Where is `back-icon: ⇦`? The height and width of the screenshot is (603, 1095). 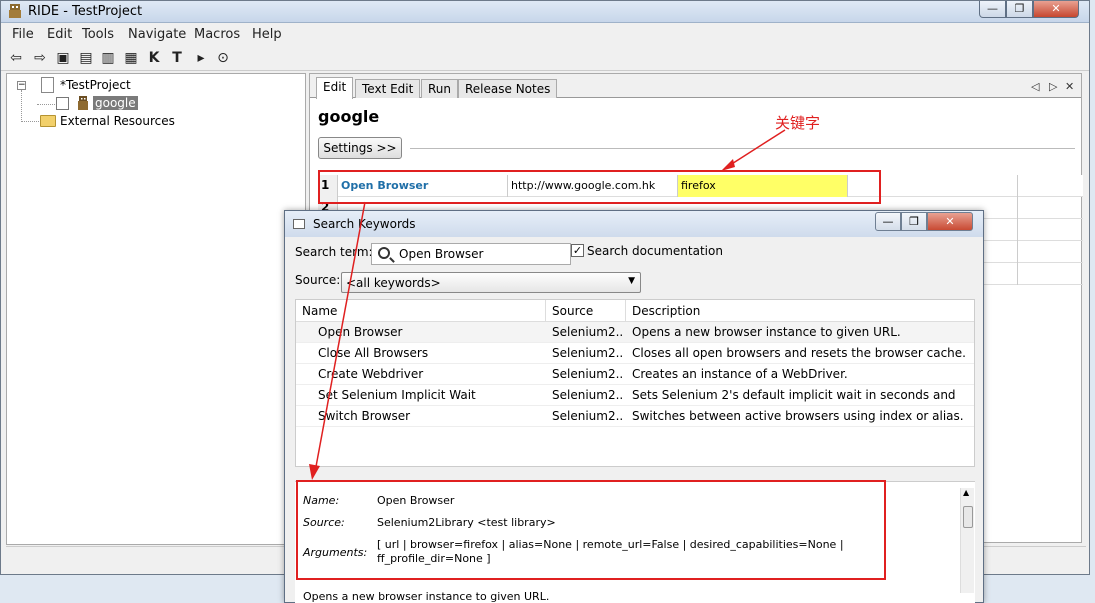
back-icon: ⇦ is located at coordinates (16, 58).